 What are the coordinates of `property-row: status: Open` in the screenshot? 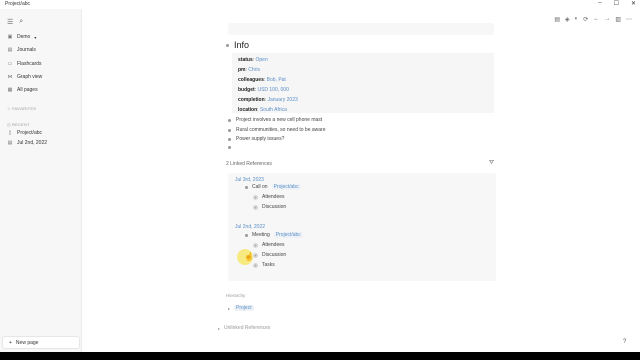 It's located at (253, 60).